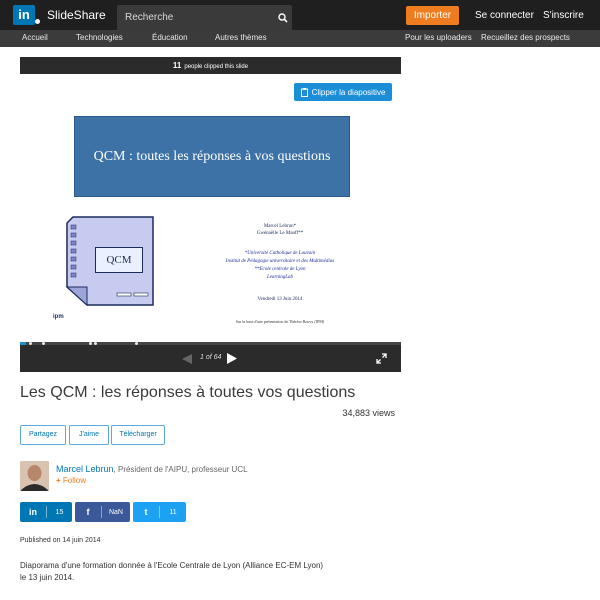  Describe the element at coordinates (241, 37) in the screenshot. I see `nav-other-topics: Autres thèmes` at that location.